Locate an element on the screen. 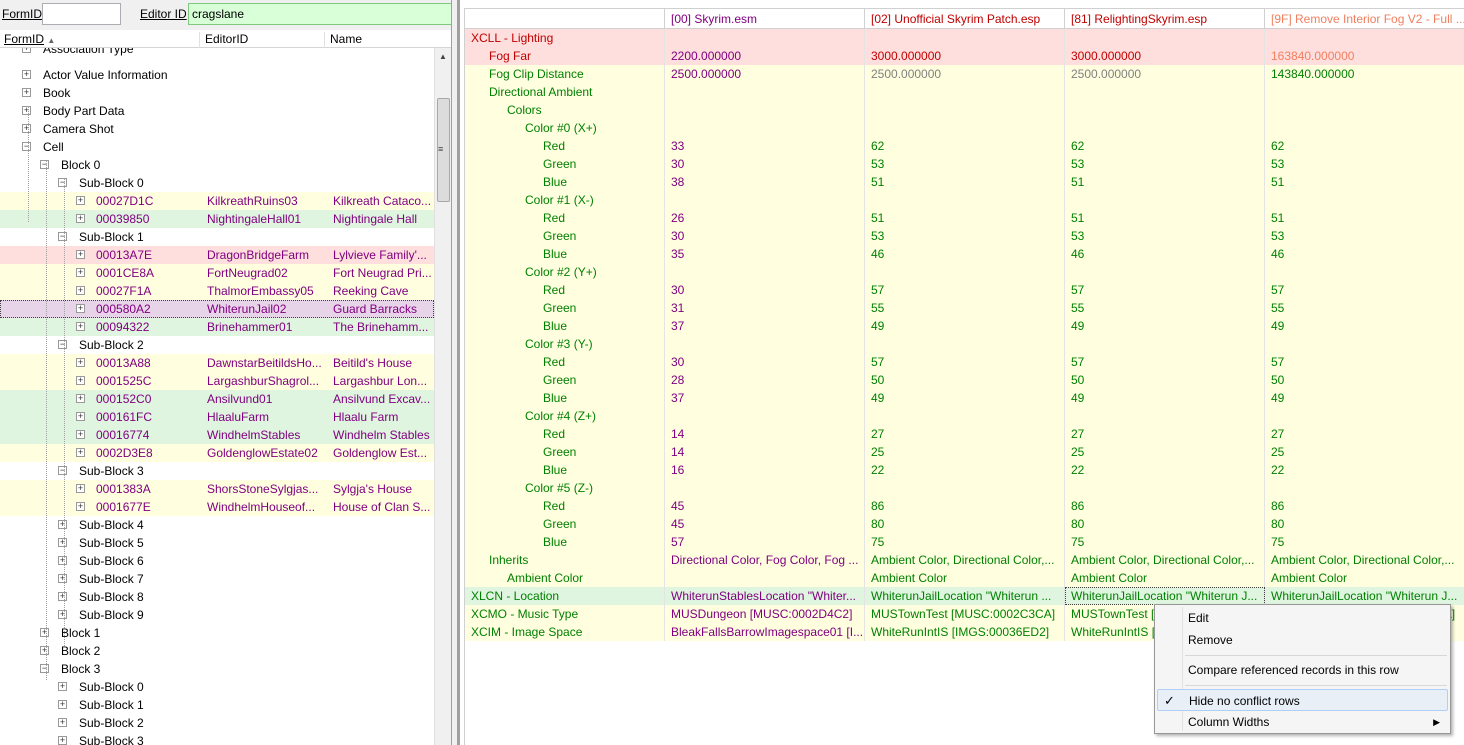 This screenshot has width=1464, height=745. formid-filter-input is located at coordinates (81, 14).